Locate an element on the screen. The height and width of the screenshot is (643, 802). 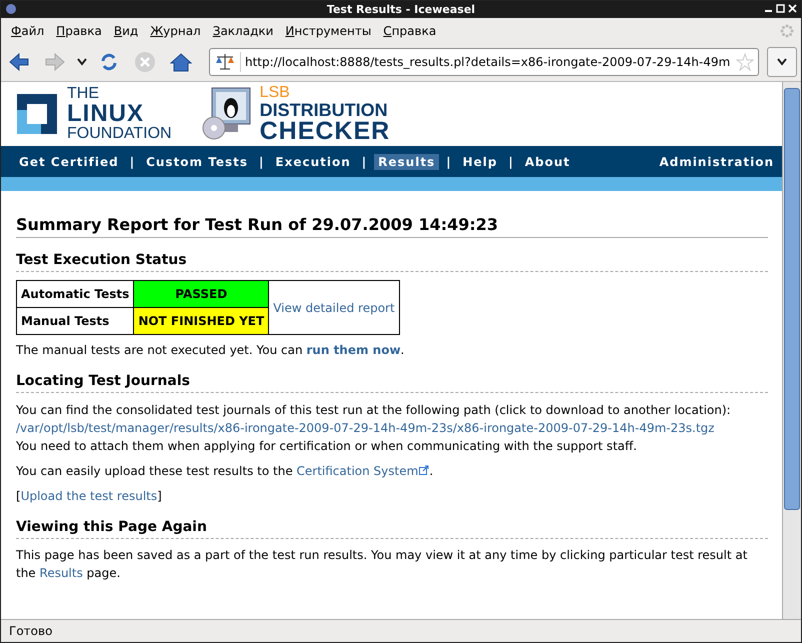
bracket: ] is located at coordinates (159, 496).